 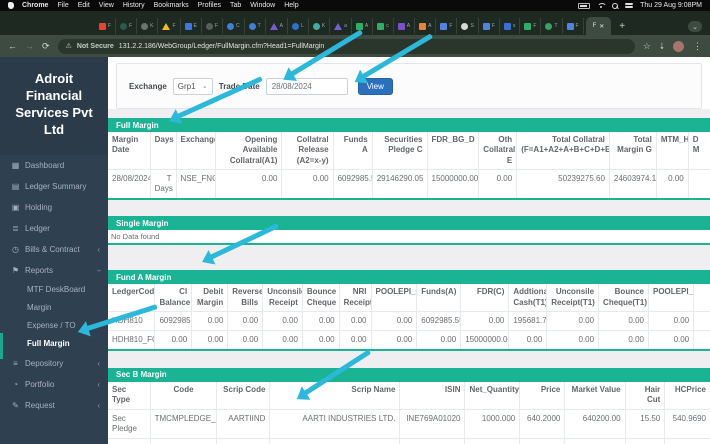 I want to click on browser-tab: C, so click(x=234, y=26).